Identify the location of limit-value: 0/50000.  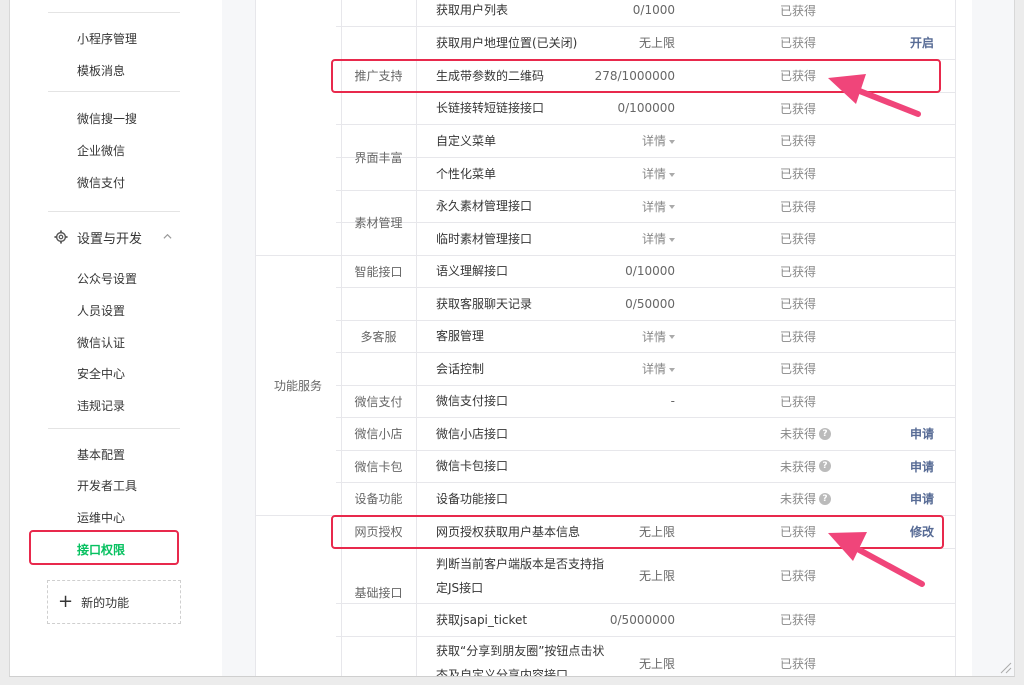
(650, 303).